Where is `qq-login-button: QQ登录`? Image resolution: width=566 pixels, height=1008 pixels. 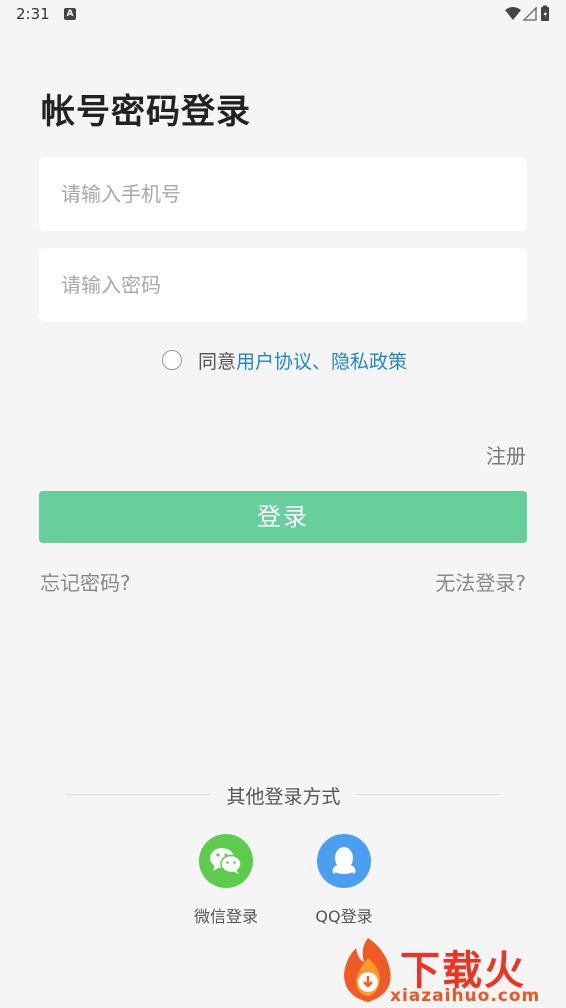 qq-login-button: QQ登录 is located at coordinates (344, 880).